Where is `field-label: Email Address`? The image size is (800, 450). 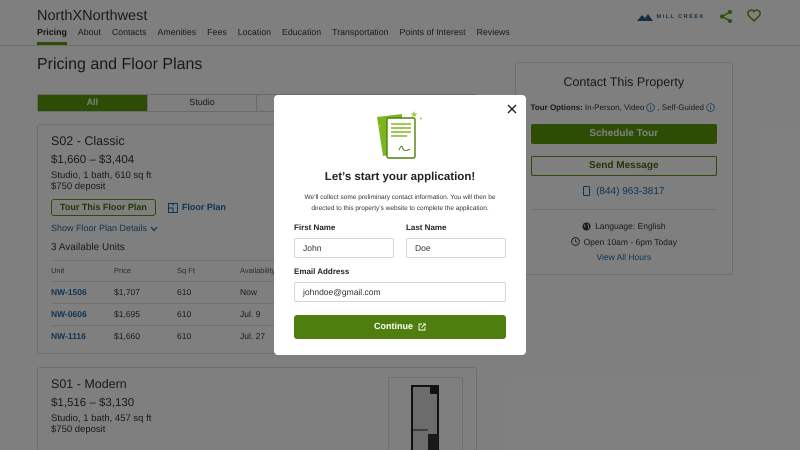 field-label: Email Address is located at coordinates (322, 272).